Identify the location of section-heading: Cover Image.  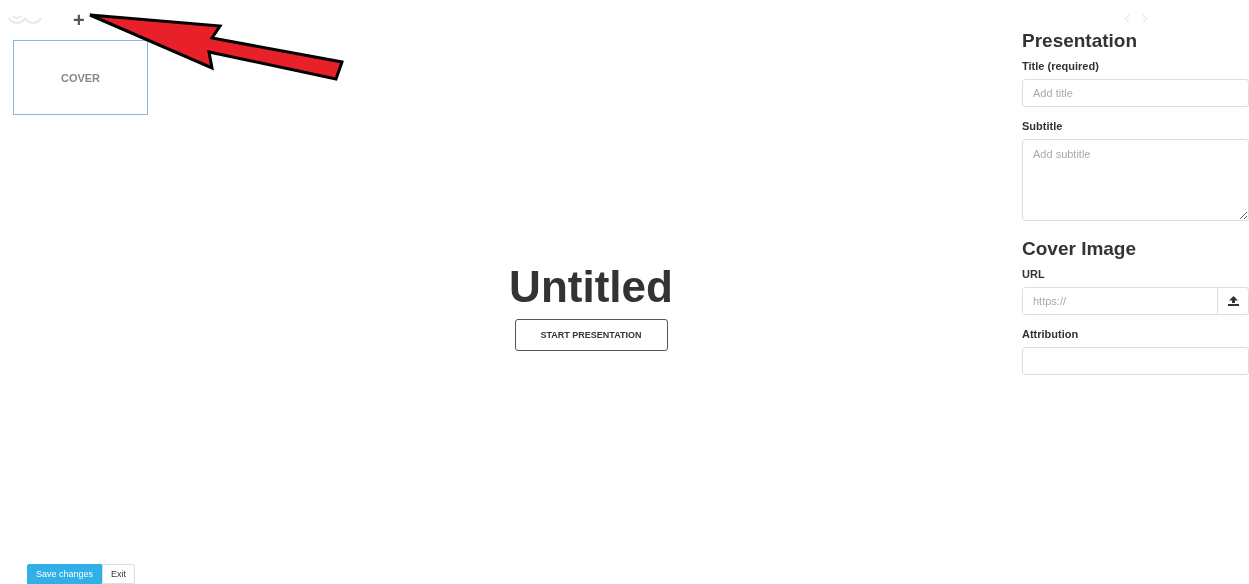
(1080, 249).